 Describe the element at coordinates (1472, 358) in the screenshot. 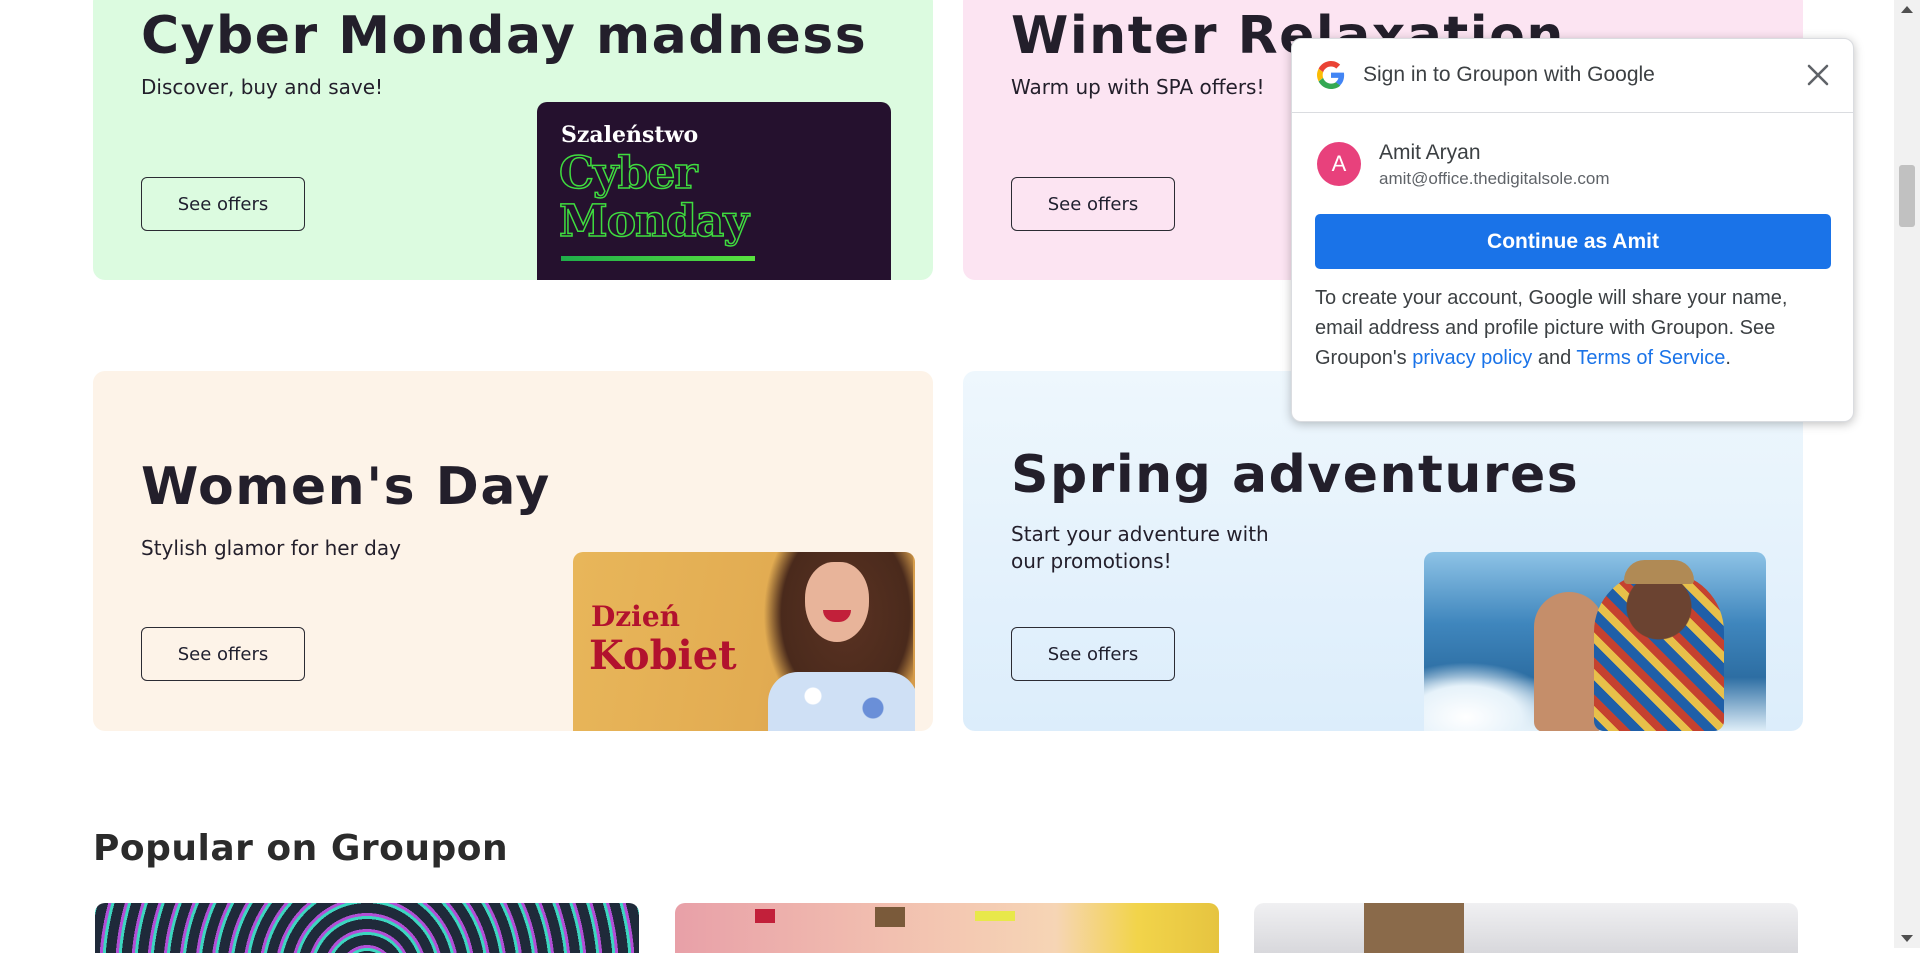

I see `privacy-policy-link: privacy policy` at that location.